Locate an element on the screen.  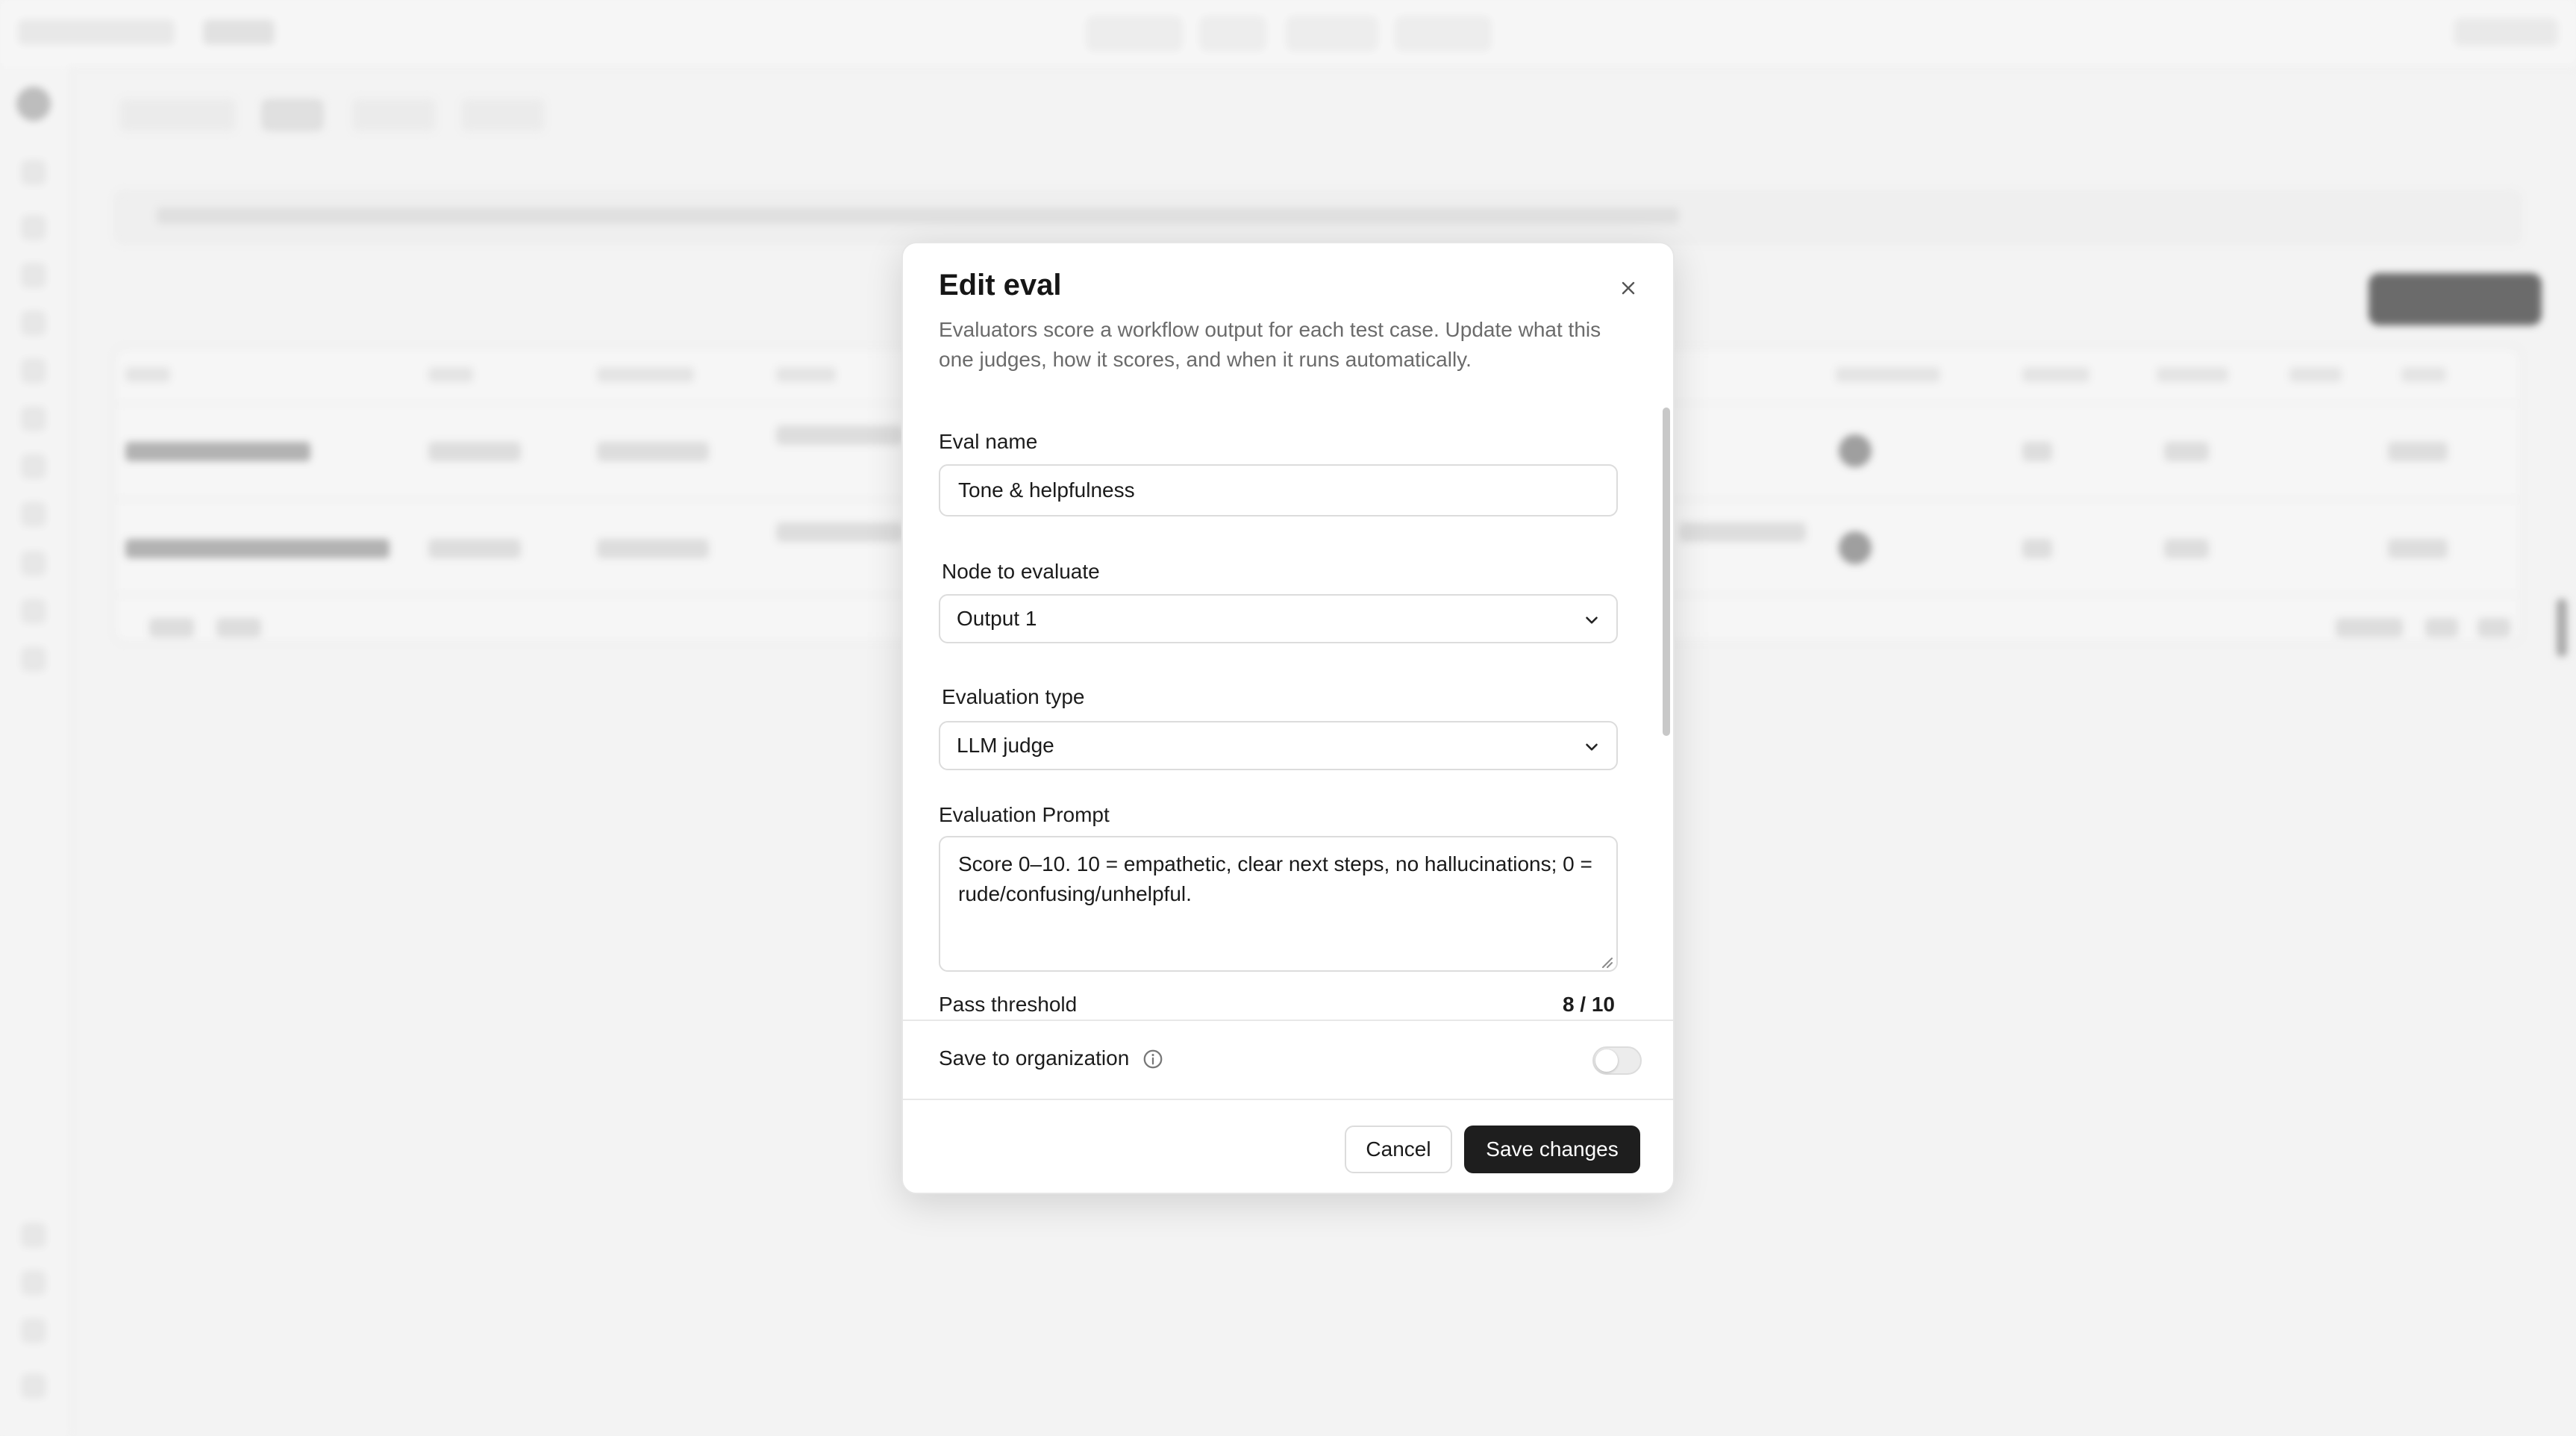
cancel-button: Cancel is located at coordinates (1398, 1149).